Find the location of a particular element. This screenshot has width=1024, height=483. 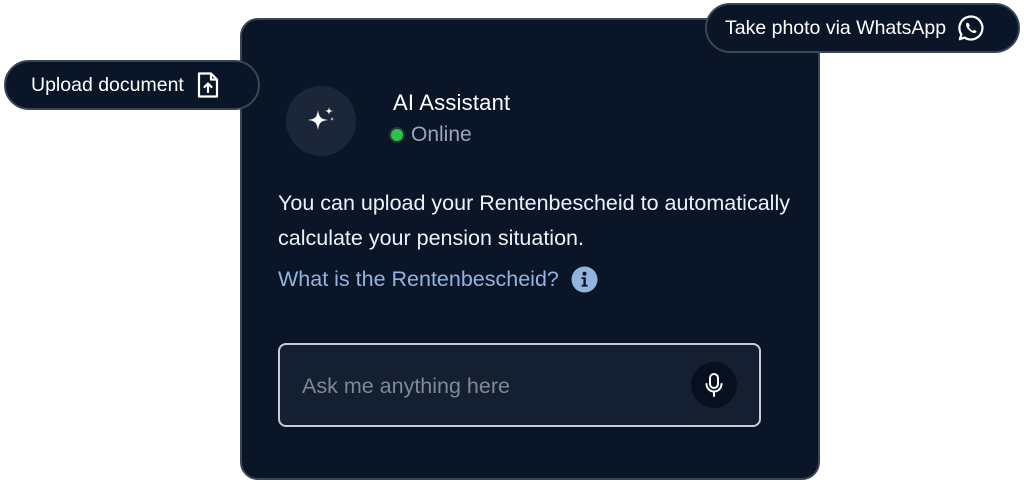

upload-document-label: Upload document is located at coordinates (107, 84).